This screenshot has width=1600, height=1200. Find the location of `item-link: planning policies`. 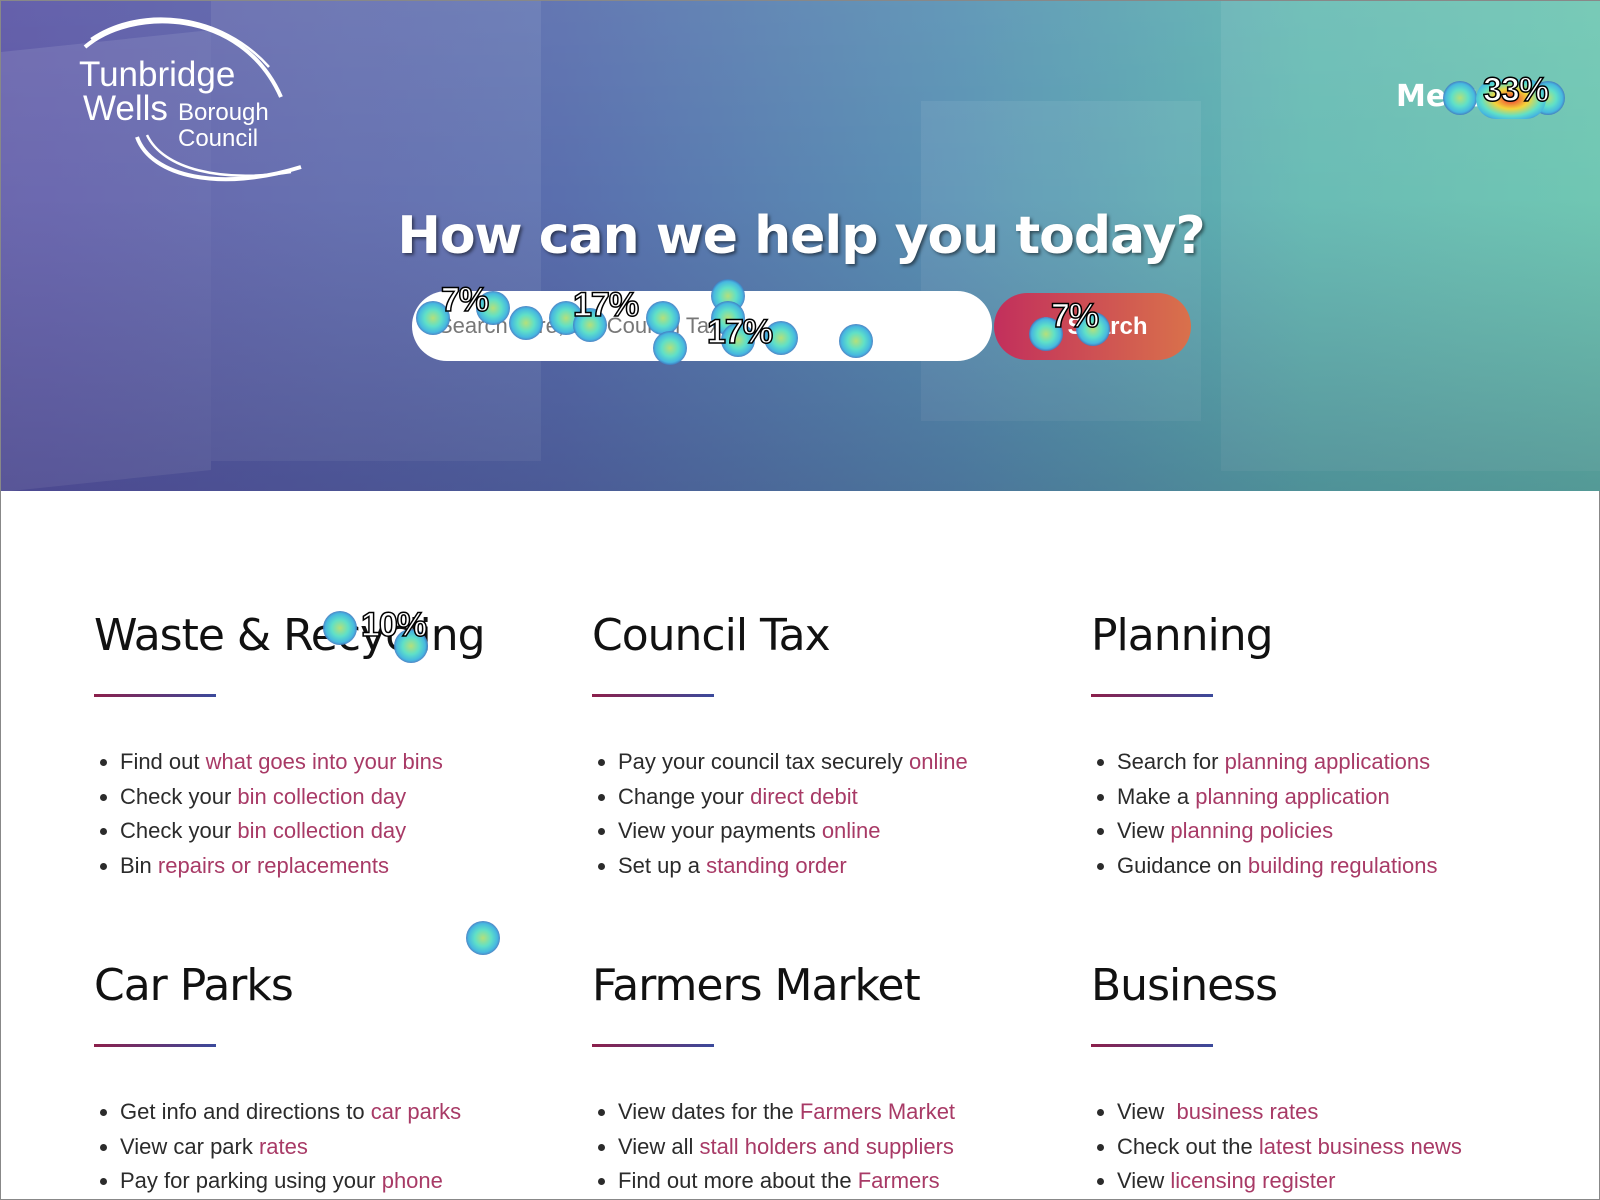

item-link: planning policies is located at coordinates (1251, 830).